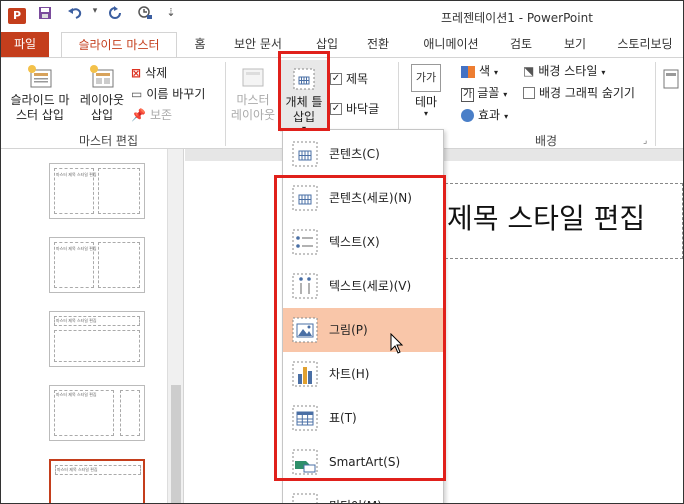 This screenshot has width=684, height=504. I want to click on window-title: 프레젠테이션1 - PowerPoint, so click(517, 18).